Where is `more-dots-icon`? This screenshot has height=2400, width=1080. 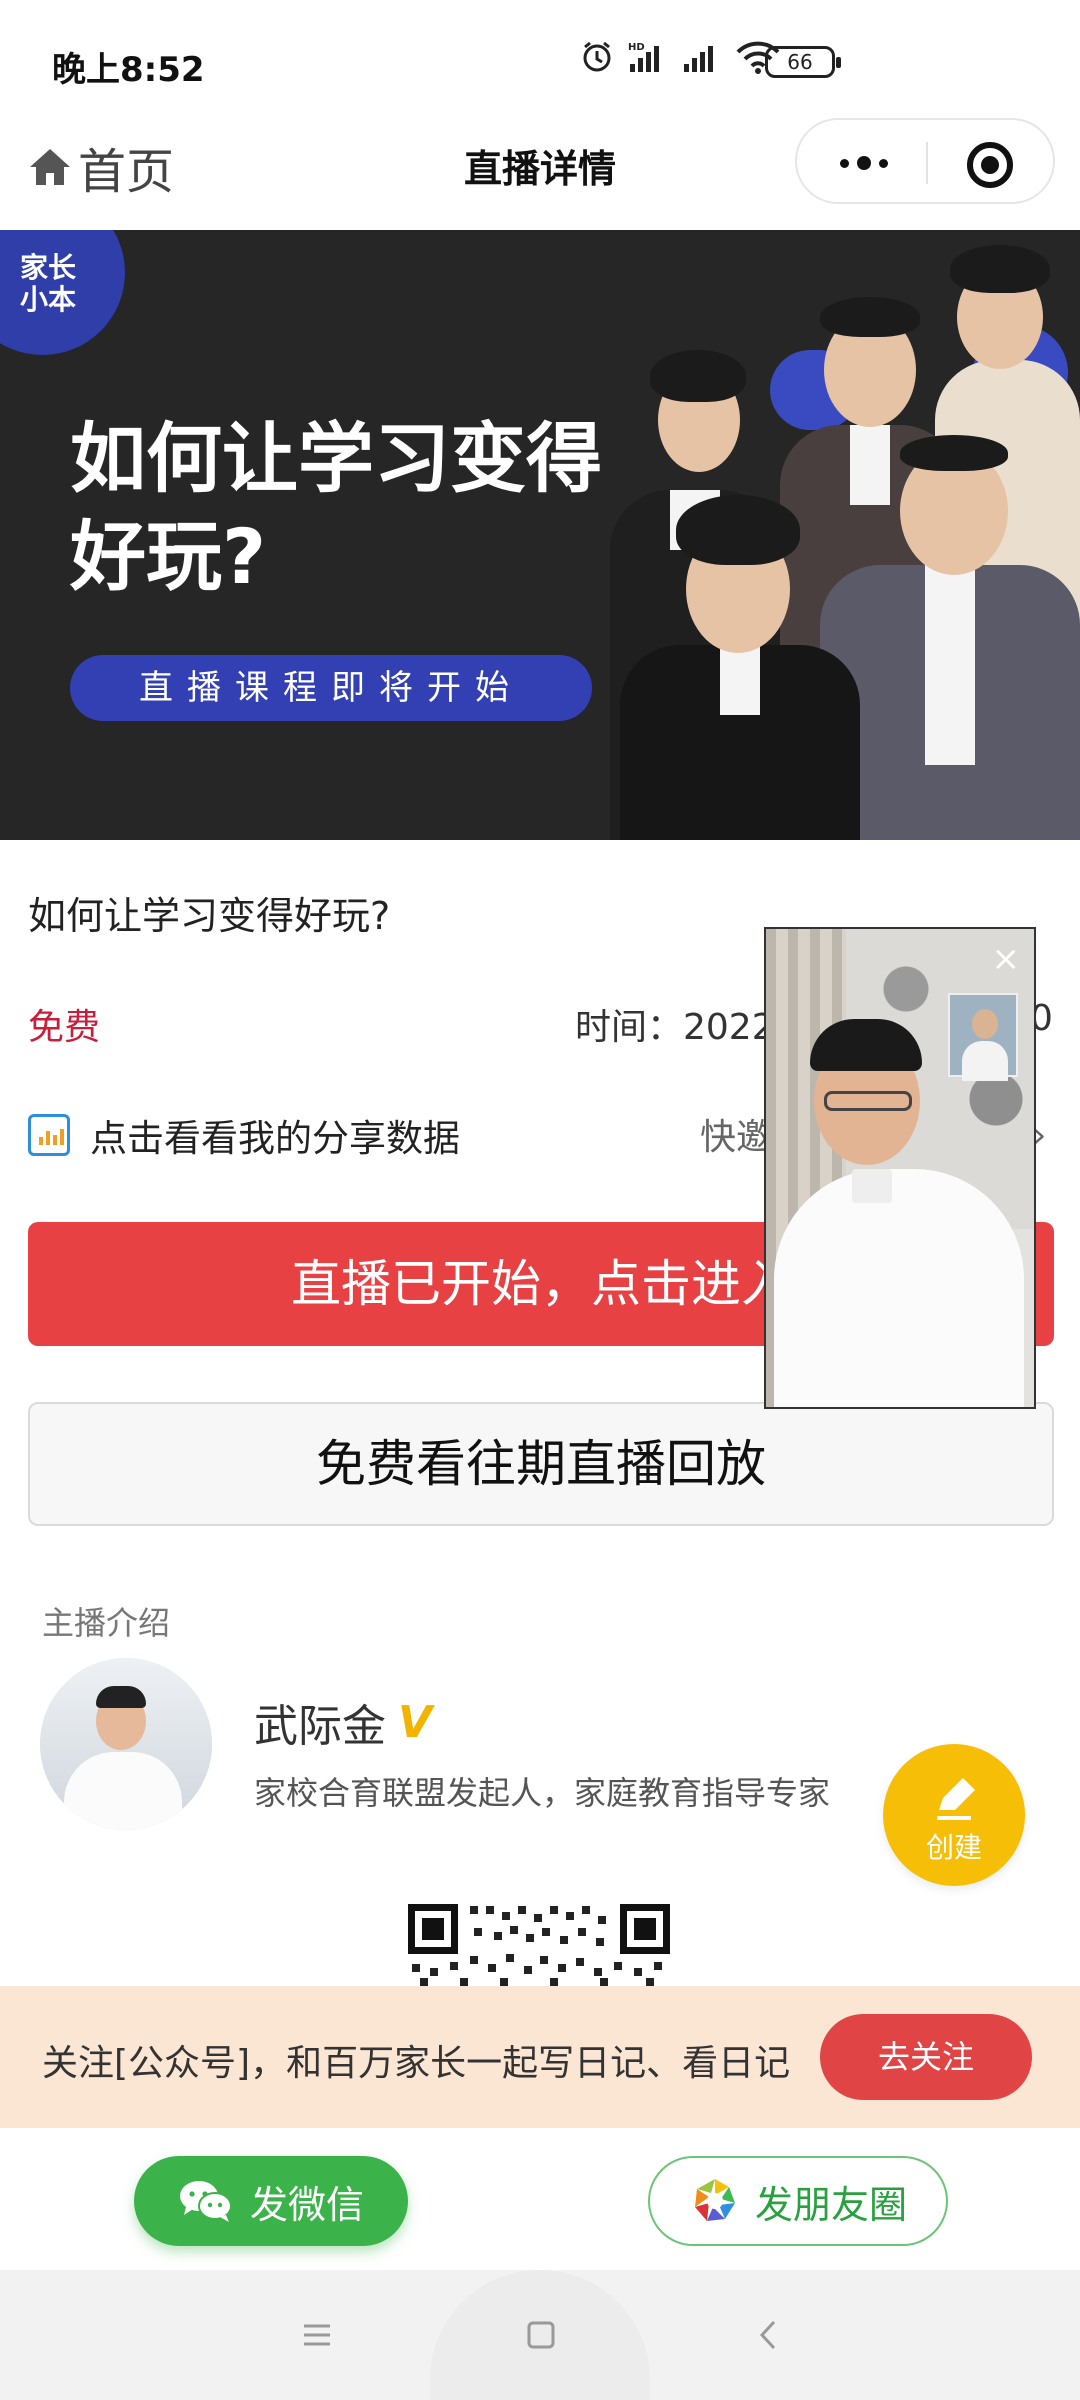
more-dots-icon is located at coordinates (864, 163).